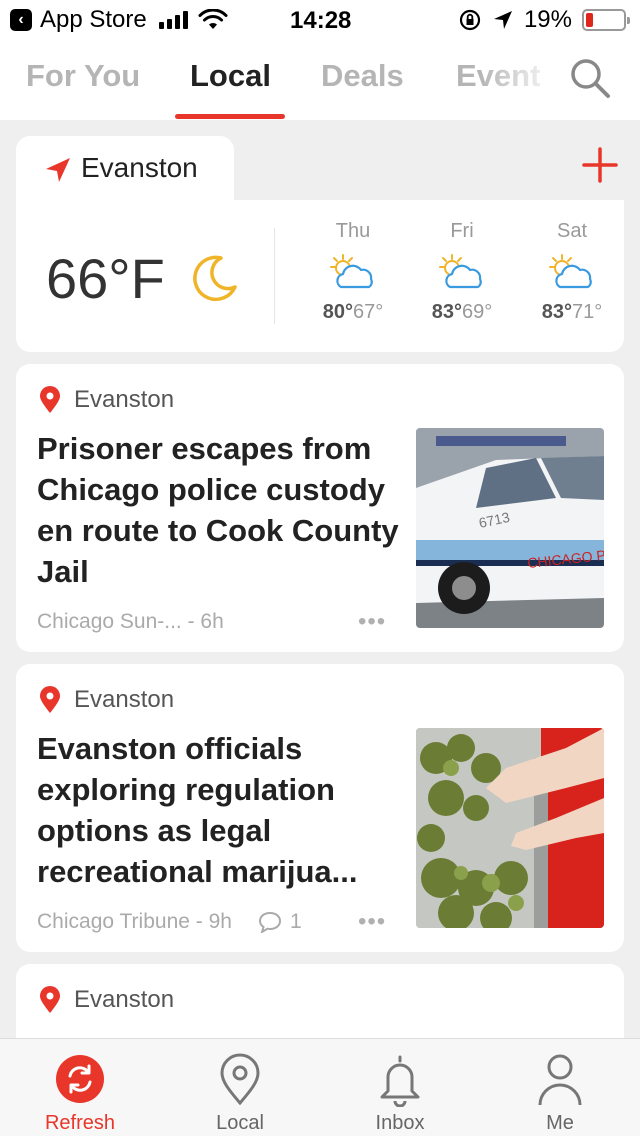  What do you see at coordinates (510, 528) in the screenshot?
I see `police-car-photo: CHICAGO PO 6713` at bounding box center [510, 528].